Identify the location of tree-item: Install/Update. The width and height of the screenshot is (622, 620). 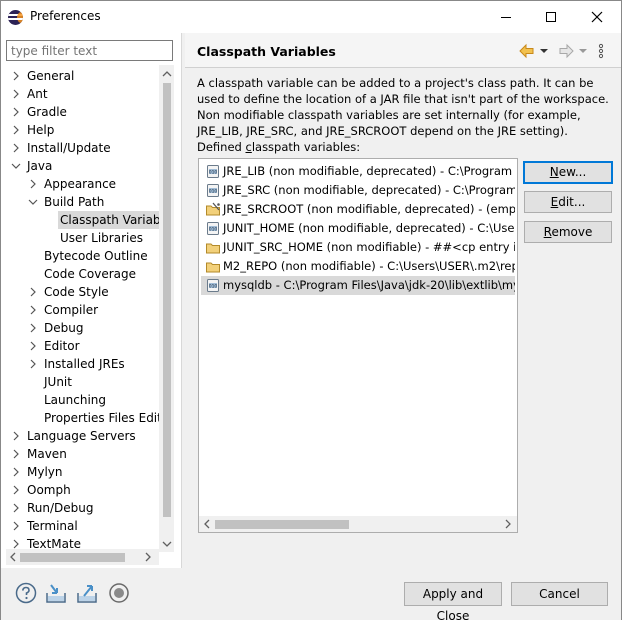
(80, 148).